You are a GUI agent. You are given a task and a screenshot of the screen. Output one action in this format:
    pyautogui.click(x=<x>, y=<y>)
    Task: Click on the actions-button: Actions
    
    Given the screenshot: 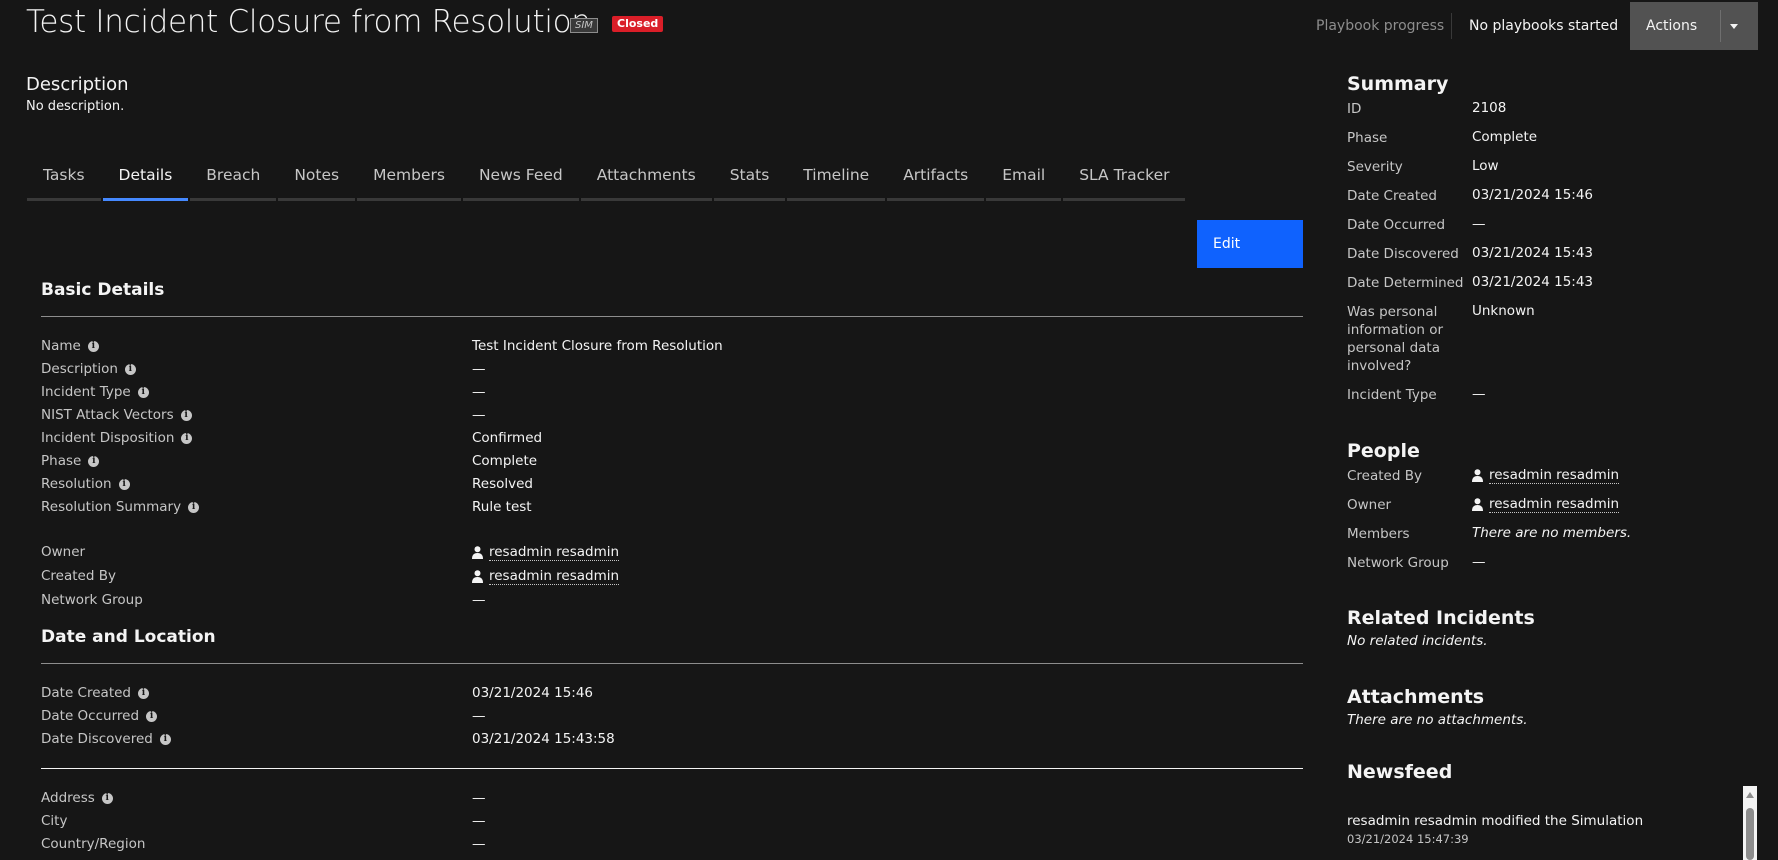 What is the action you would take?
    pyautogui.click(x=1694, y=26)
    